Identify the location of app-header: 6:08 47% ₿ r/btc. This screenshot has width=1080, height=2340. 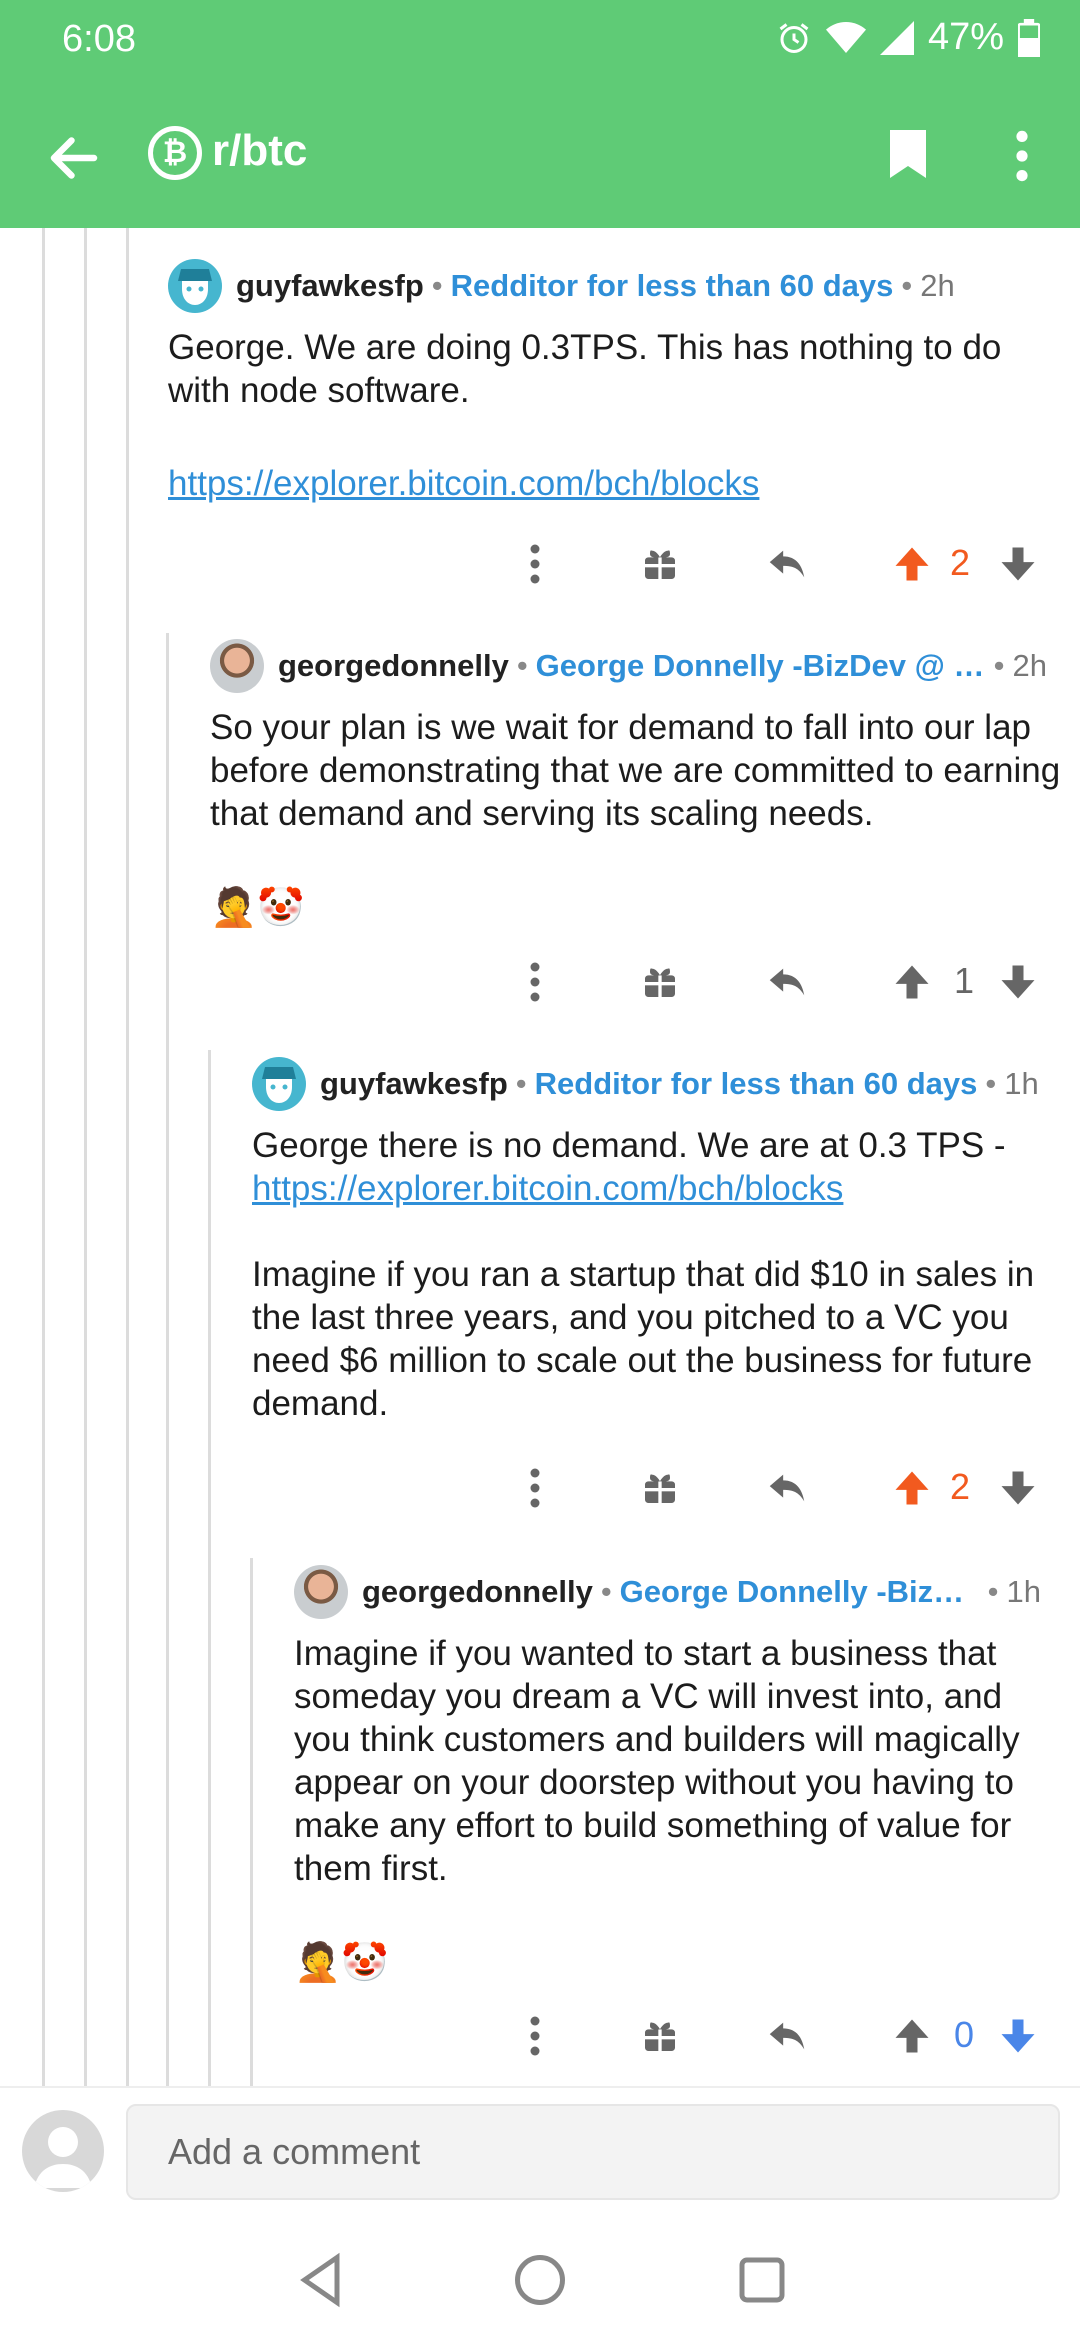
(540, 114).